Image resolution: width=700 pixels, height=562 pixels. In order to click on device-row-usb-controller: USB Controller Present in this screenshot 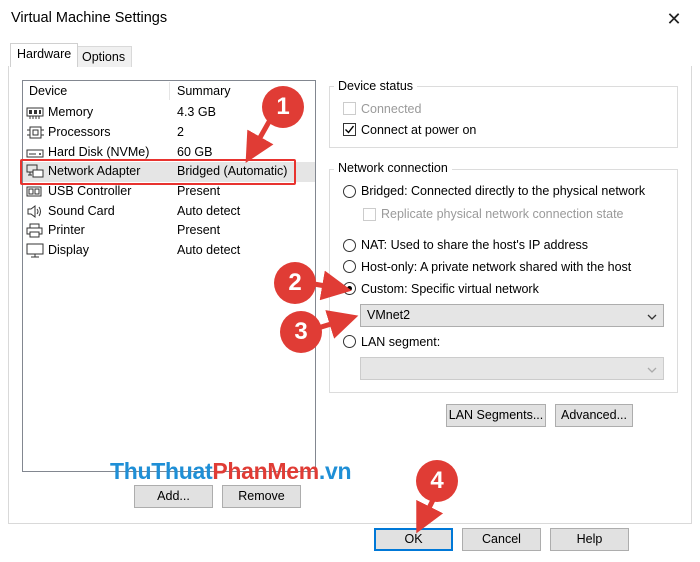, I will do `click(169, 192)`.